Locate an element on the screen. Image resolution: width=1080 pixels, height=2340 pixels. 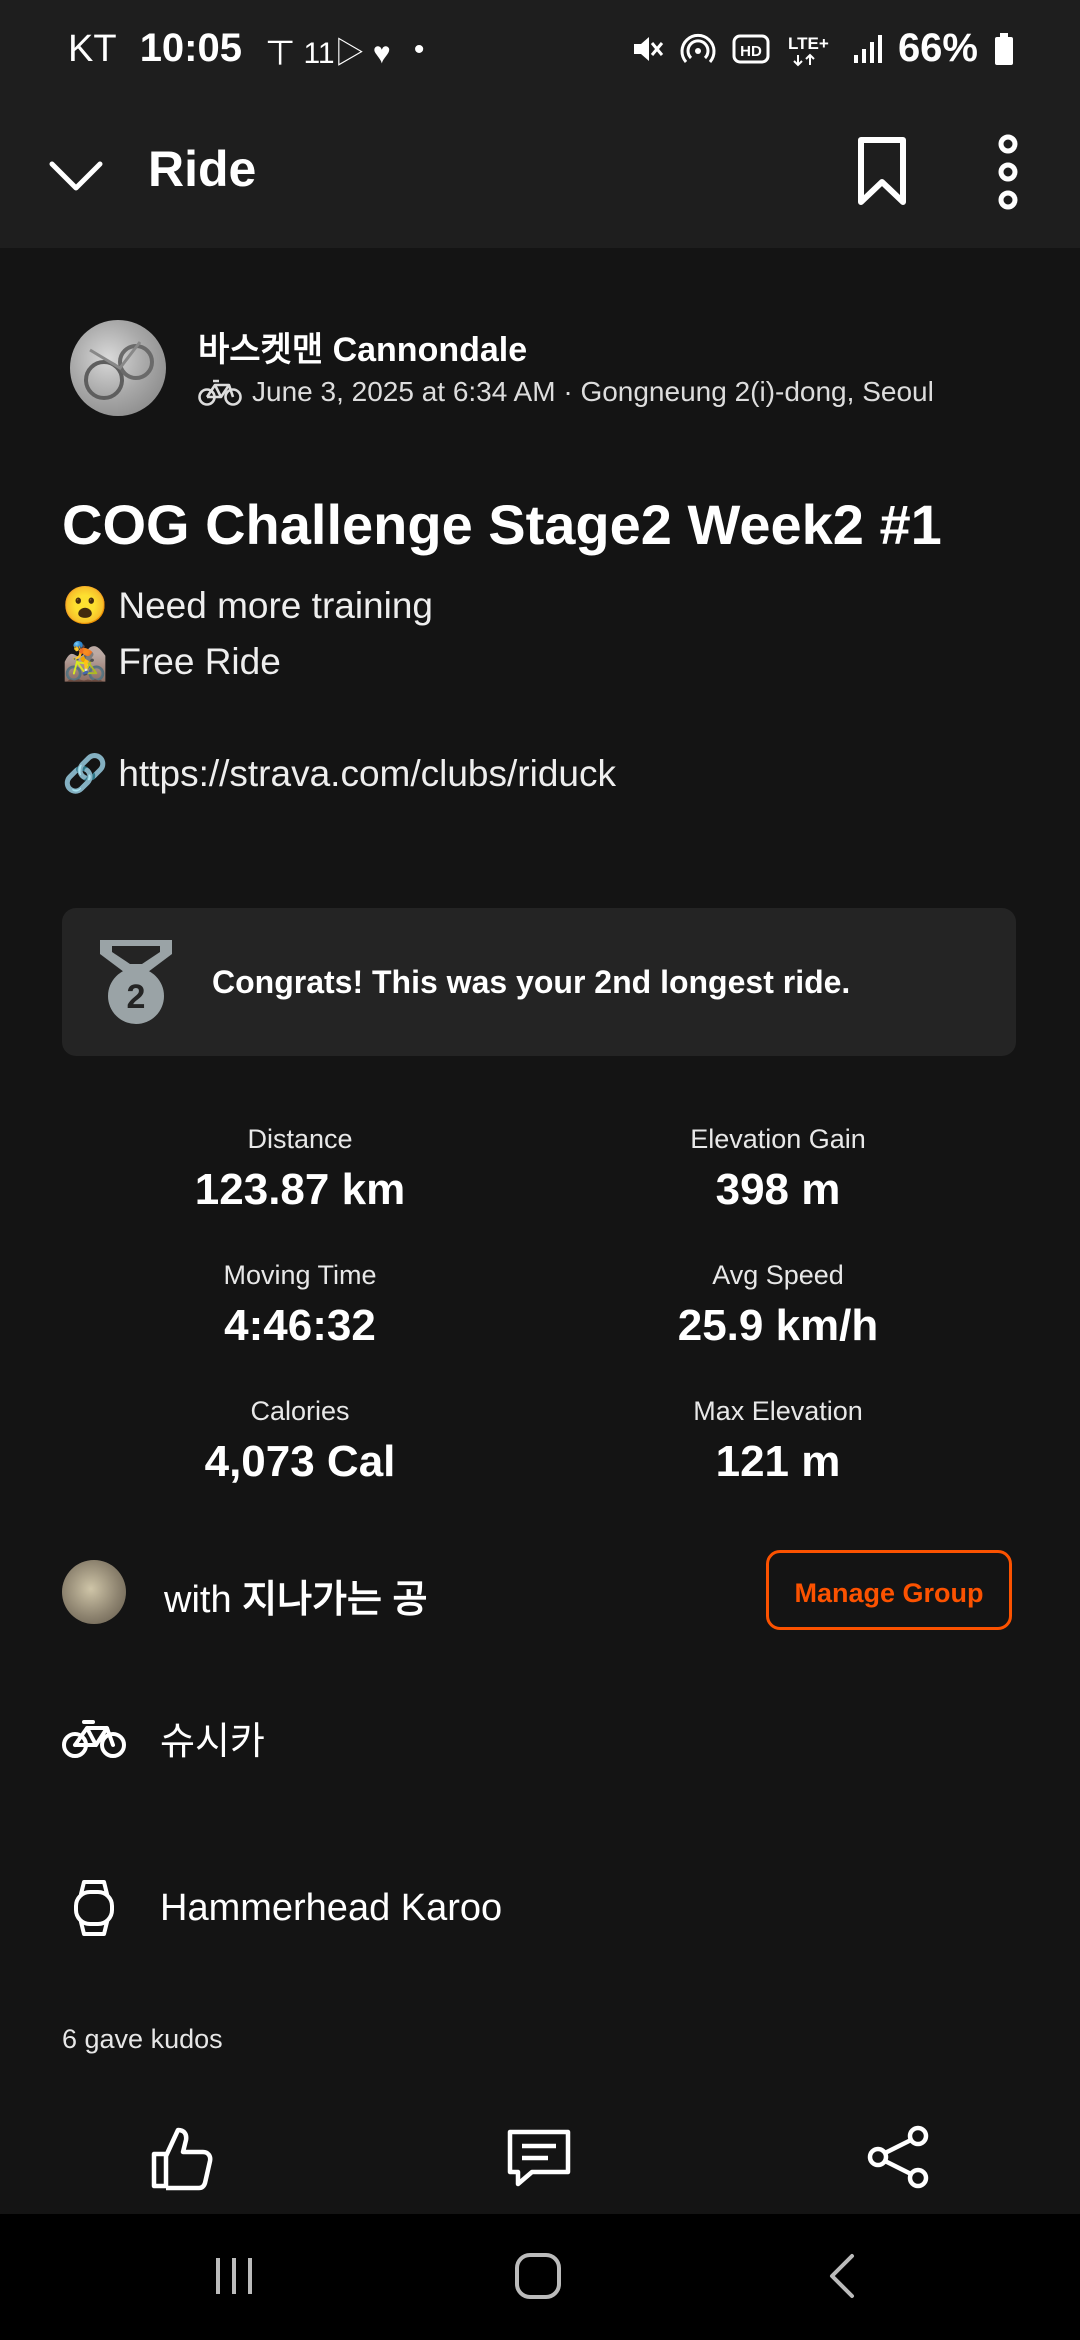
stat-value: 4,073 Cal is located at coordinates (300, 1461).